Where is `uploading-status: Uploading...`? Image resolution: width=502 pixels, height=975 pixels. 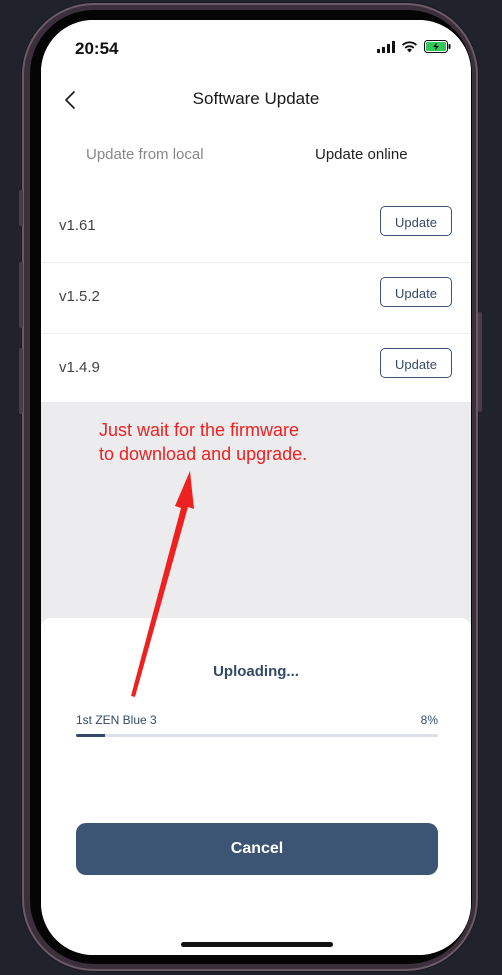 uploading-status: Uploading... is located at coordinates (256, 671).